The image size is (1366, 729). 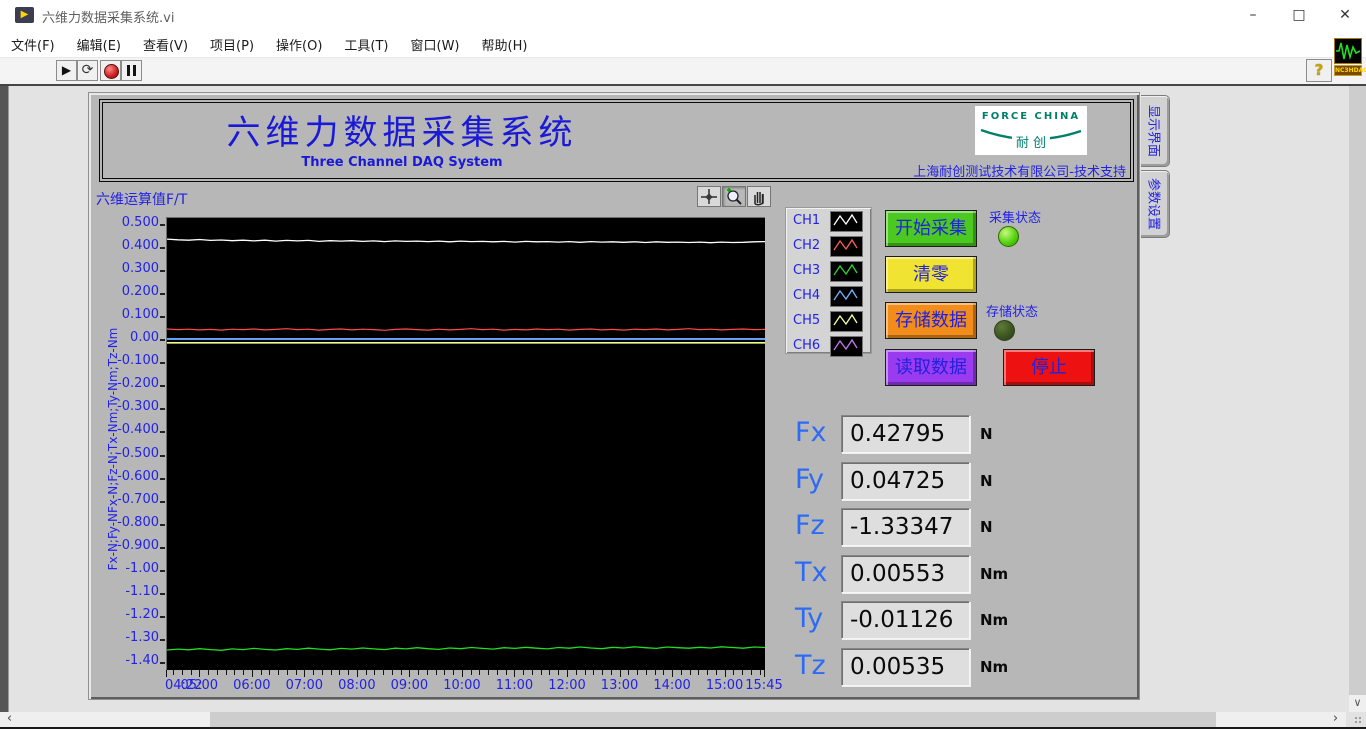 I want to click on legend-label: CH3, so click(x=807, y=270).